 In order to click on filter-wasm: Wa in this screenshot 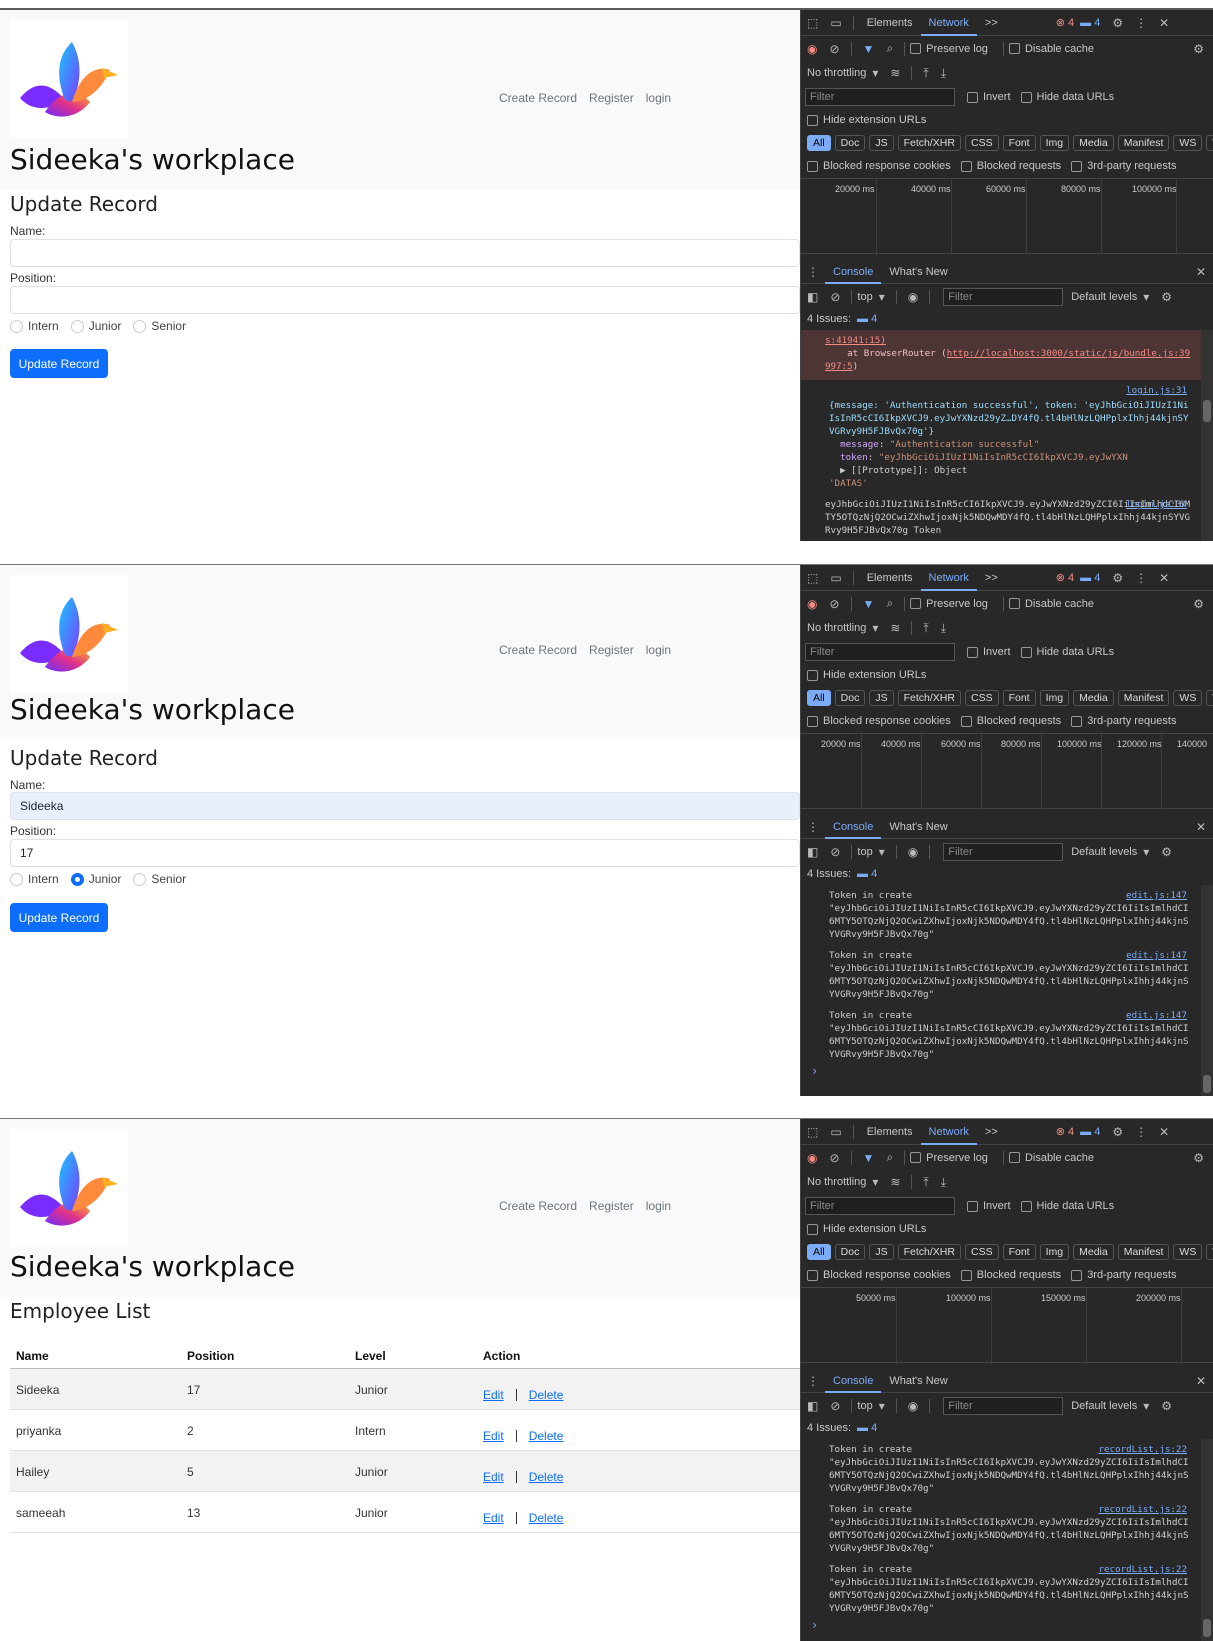, I will do `click(1209, 698)`.